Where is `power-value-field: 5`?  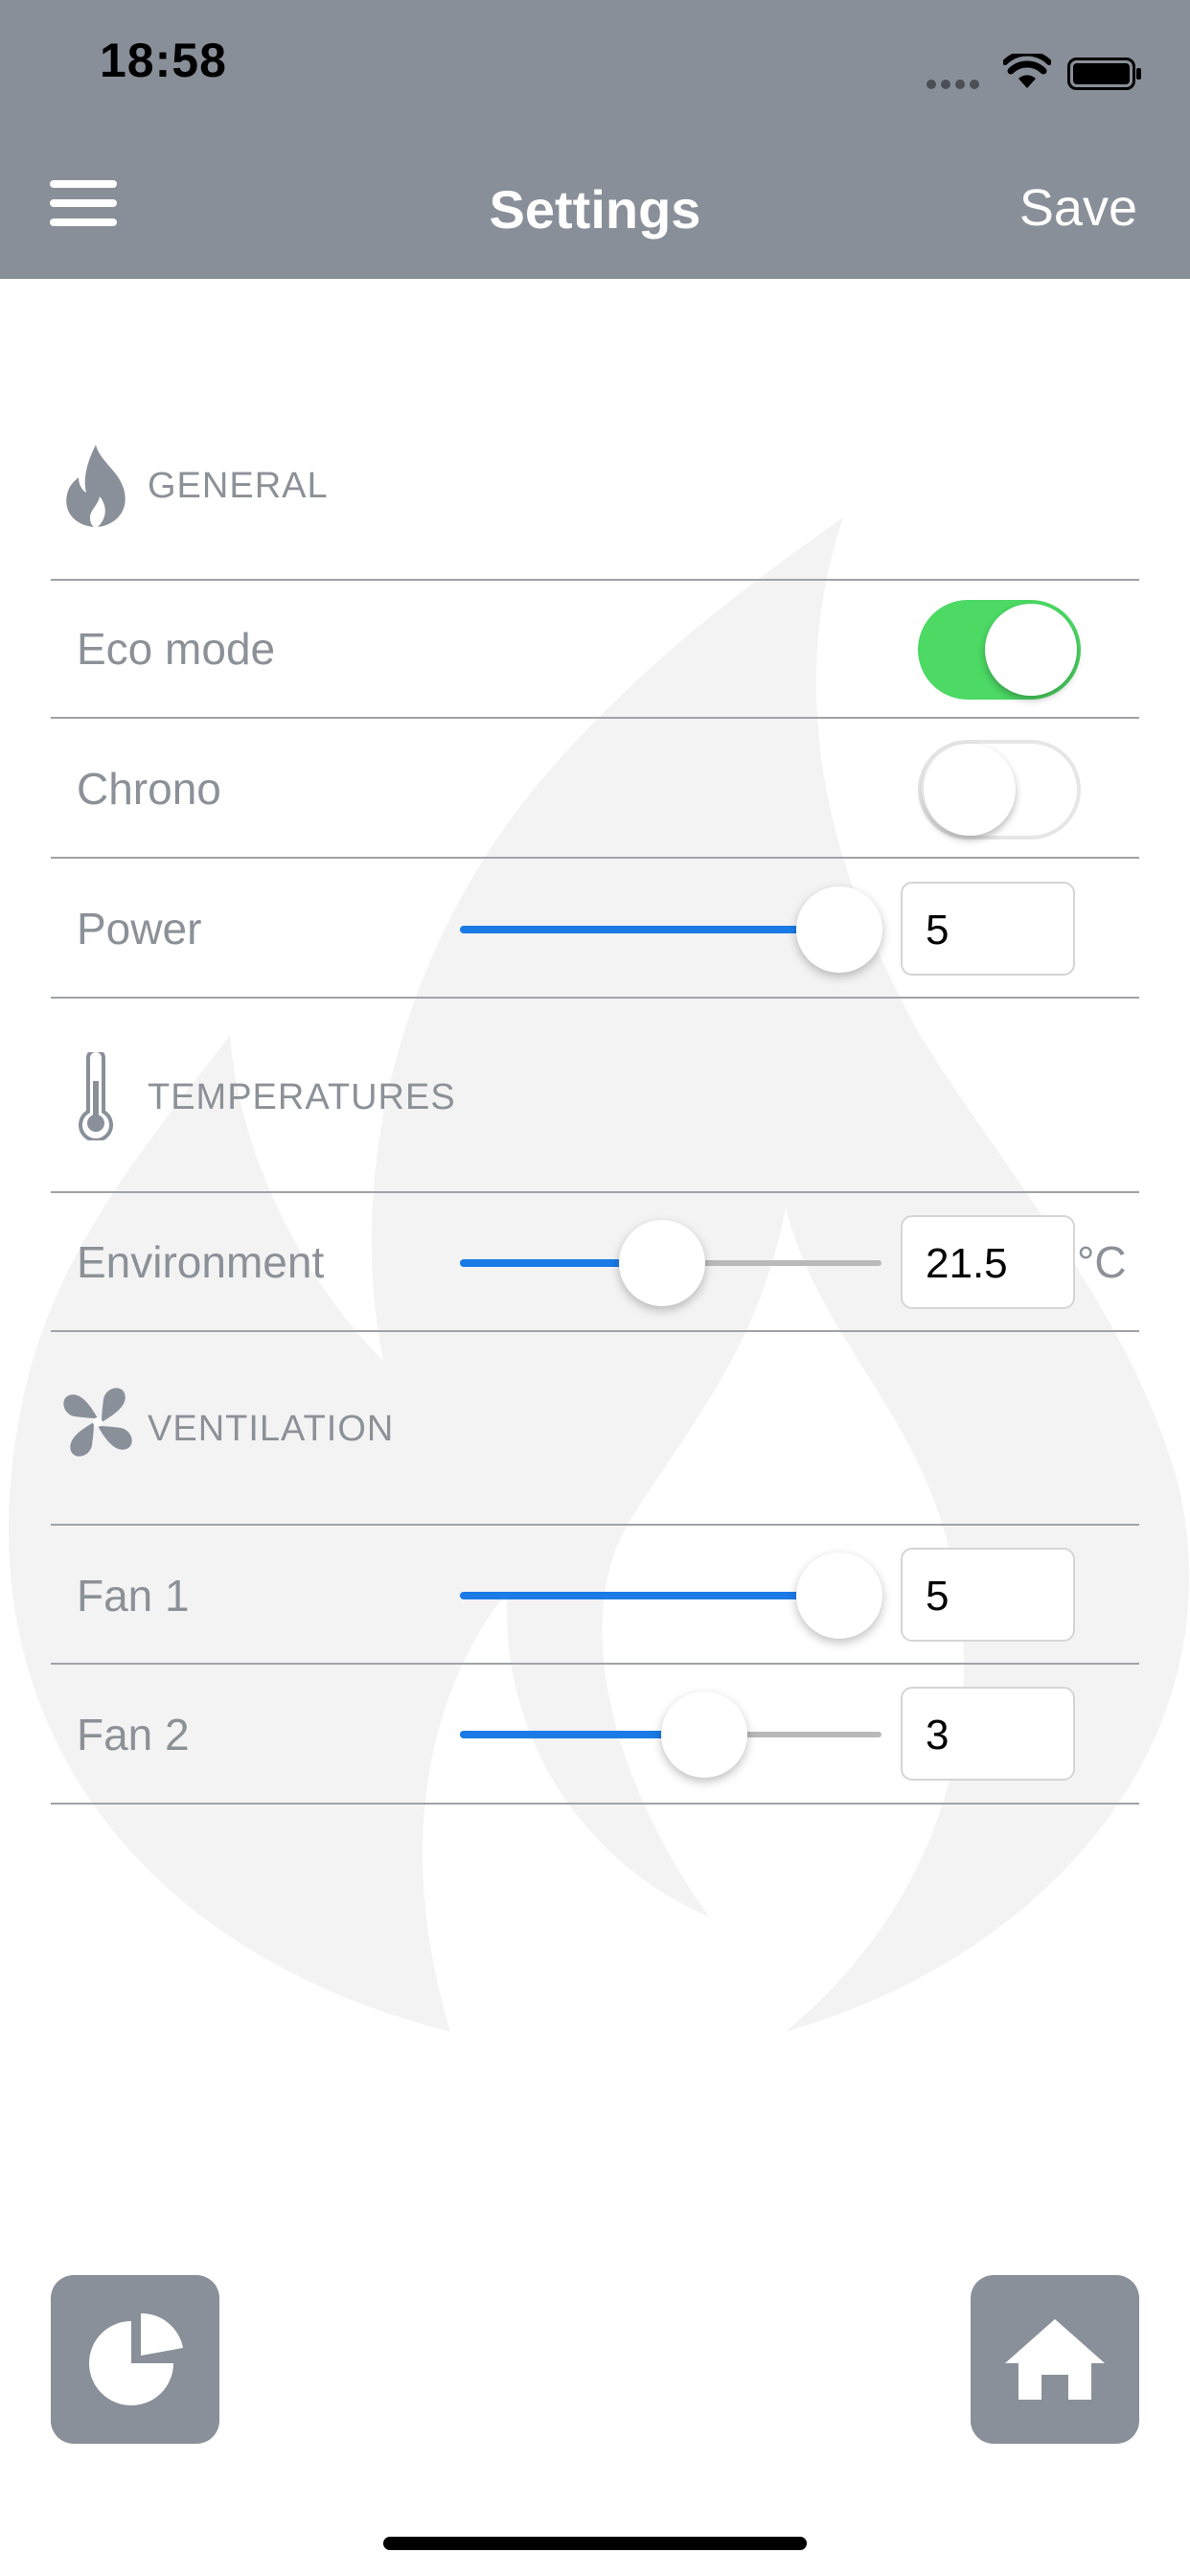 power-value-field: 5 is located at coordinates (988, 929).